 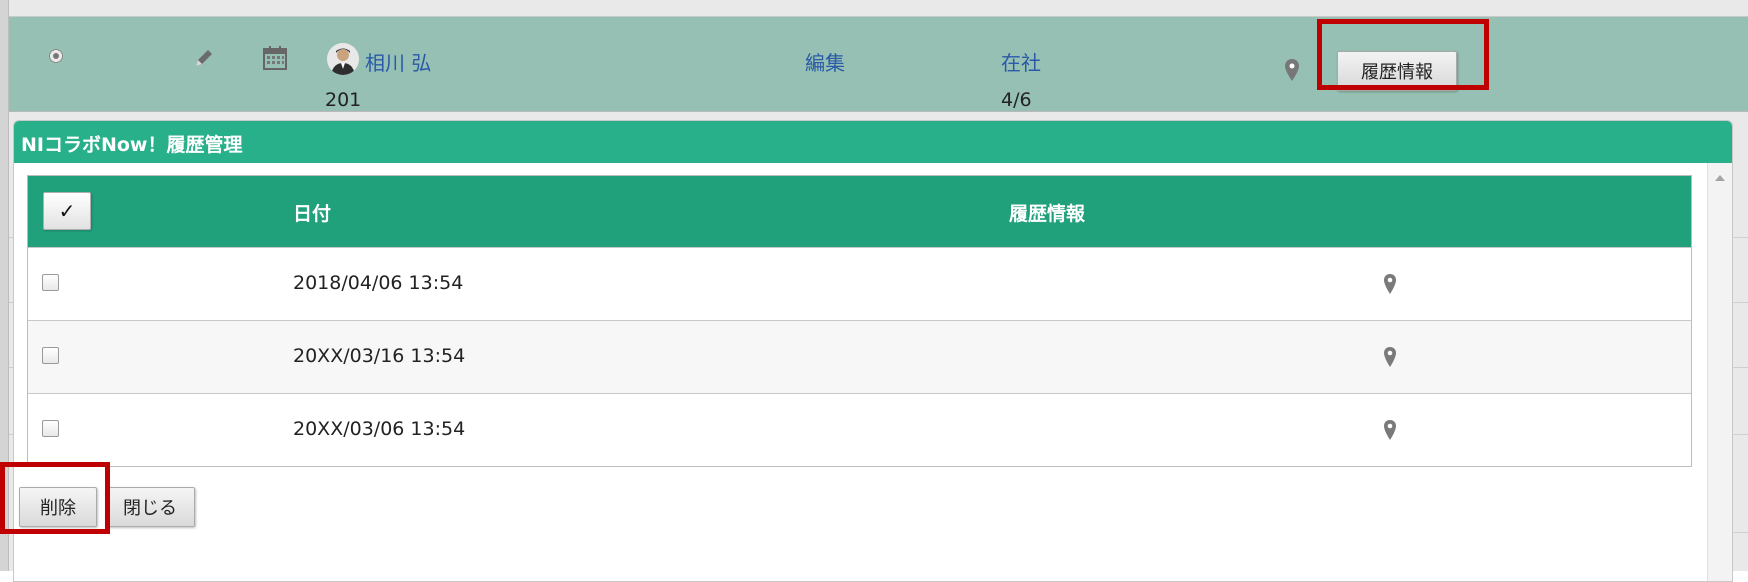 I want to click on pencil-icon, so click(x=204, y=58).